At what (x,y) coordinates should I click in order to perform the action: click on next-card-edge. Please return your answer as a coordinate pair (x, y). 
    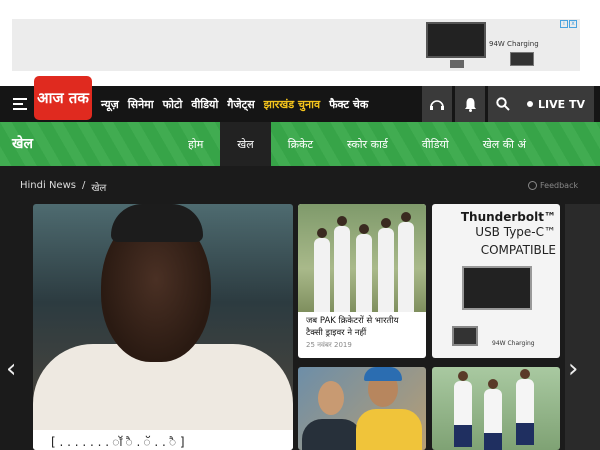
    Looking at the image, I should click on (582, 327).